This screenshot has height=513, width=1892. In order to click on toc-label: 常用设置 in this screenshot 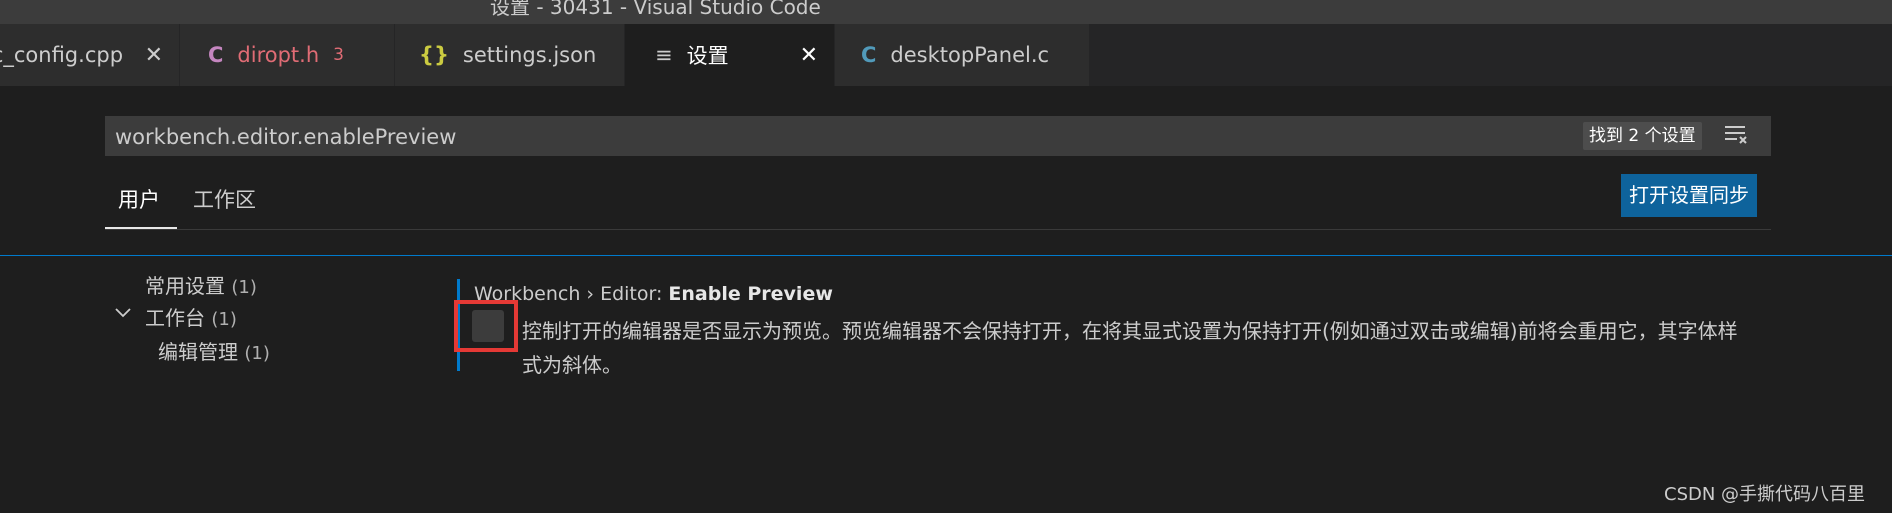, I will do `click(185, 286)`.